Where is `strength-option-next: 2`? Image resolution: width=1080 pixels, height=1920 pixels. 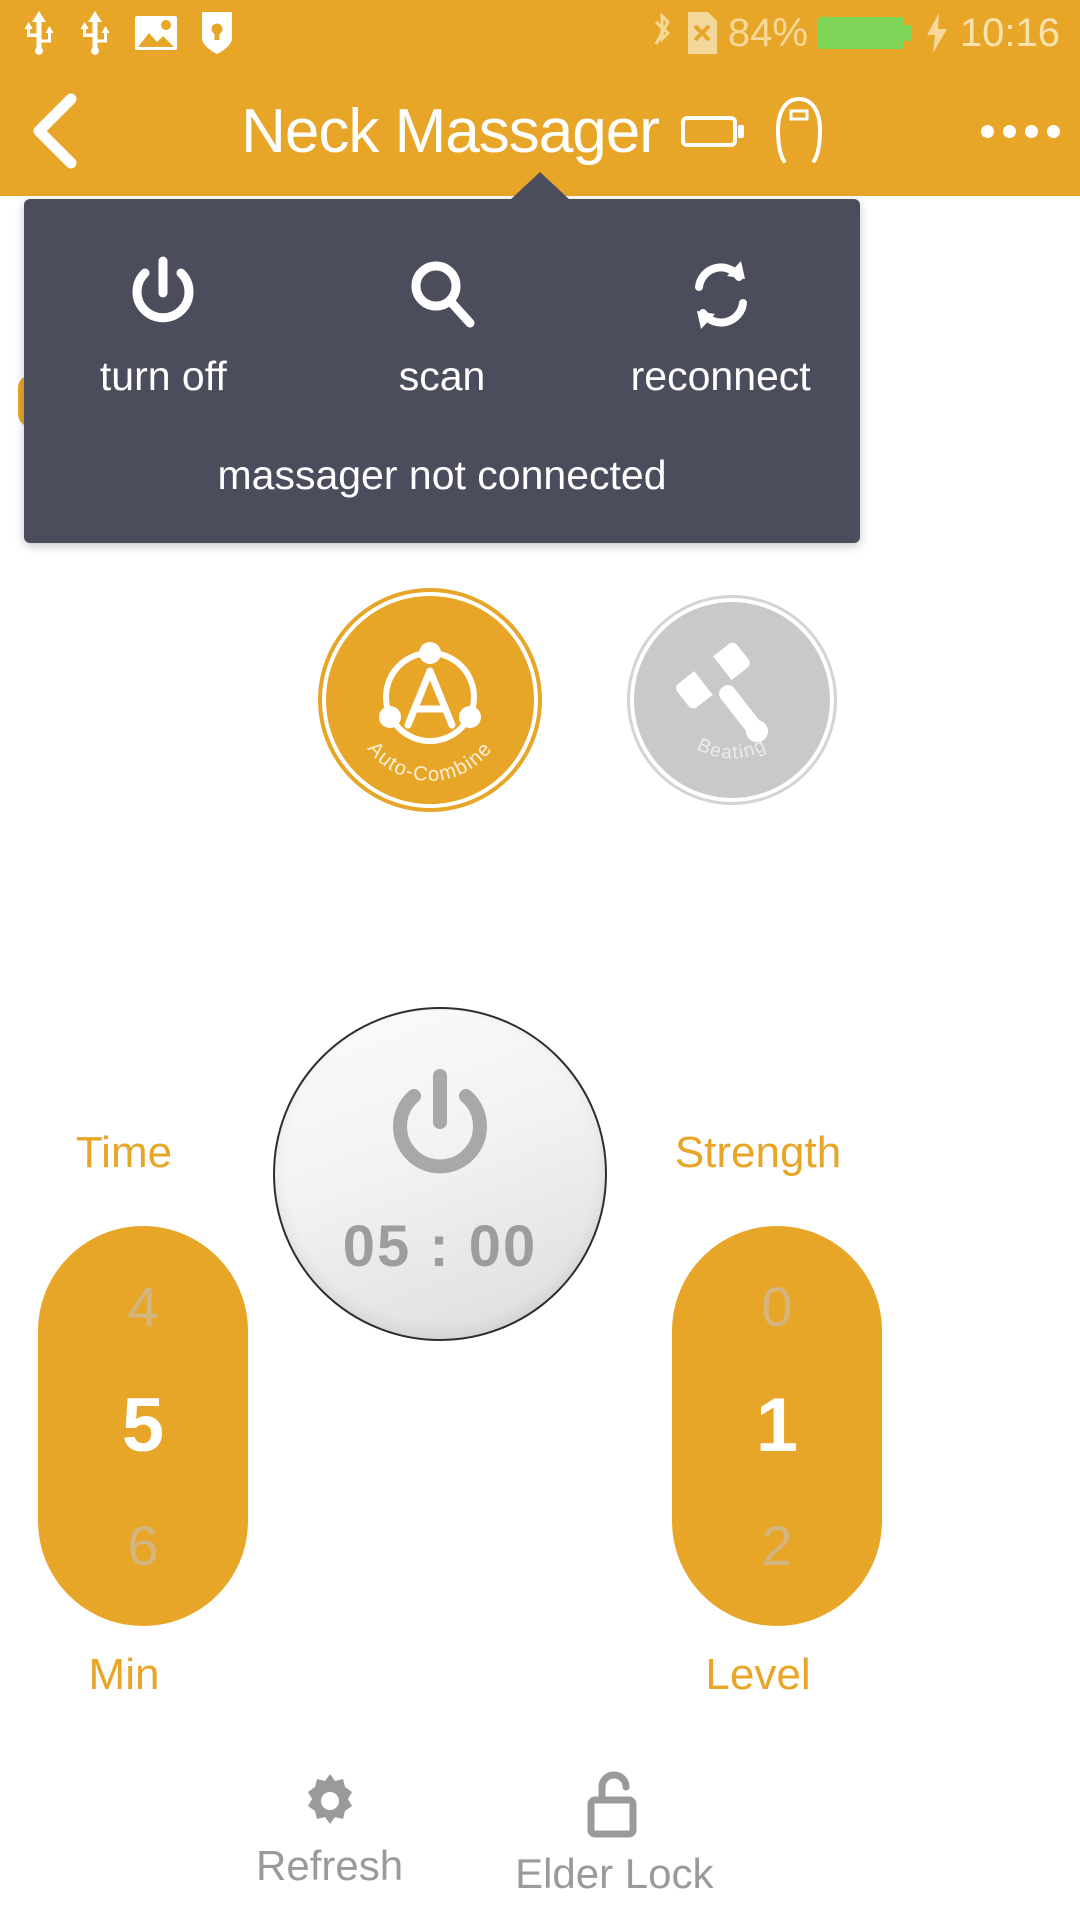
strength-option-next: 2 is located at coordinates (776, 1545).